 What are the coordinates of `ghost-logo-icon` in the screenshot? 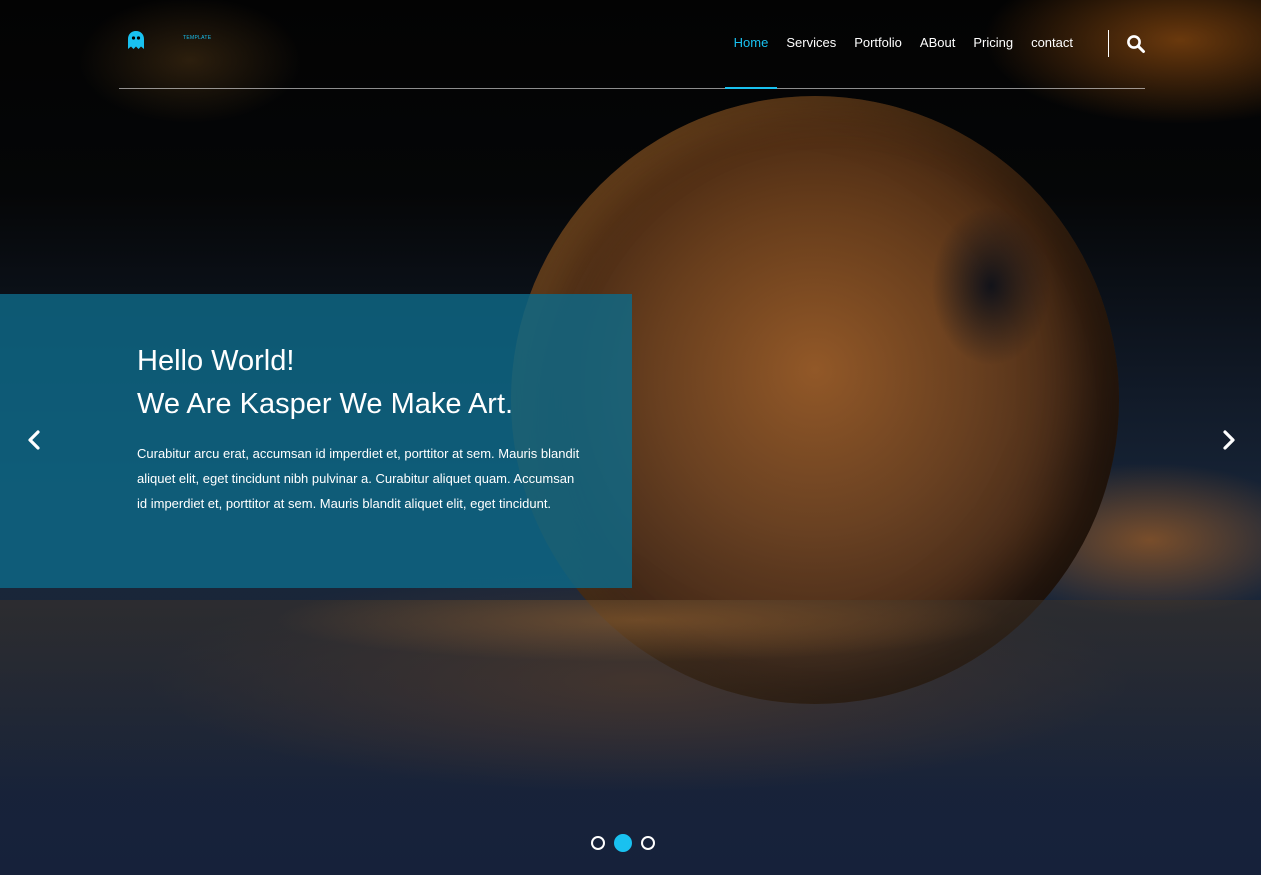 It's located at (136, 40).